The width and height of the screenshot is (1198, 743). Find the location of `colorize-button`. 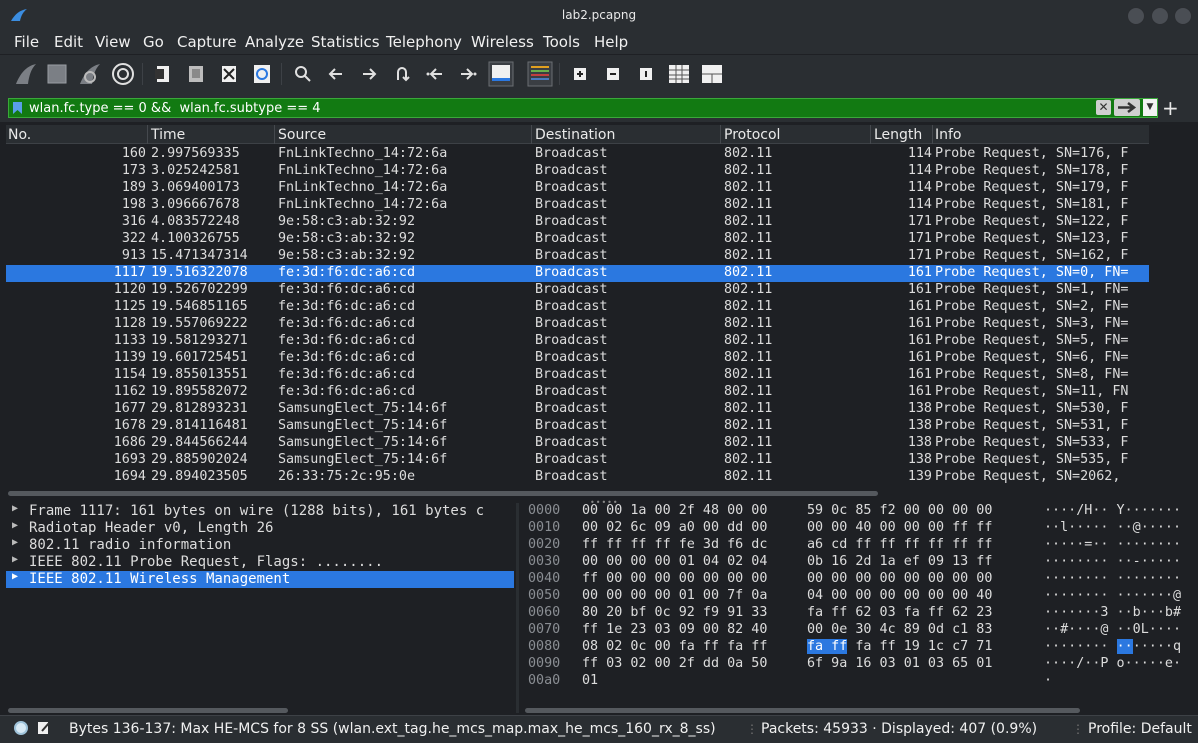

colorize-button is located at coordinates (540, 74).